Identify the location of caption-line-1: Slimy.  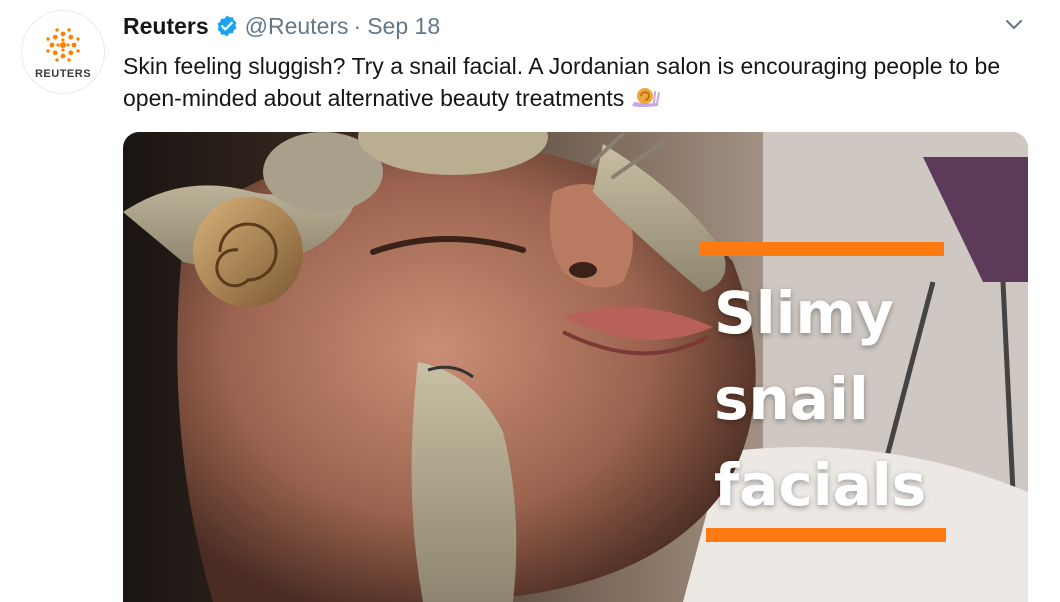
(804, 313).